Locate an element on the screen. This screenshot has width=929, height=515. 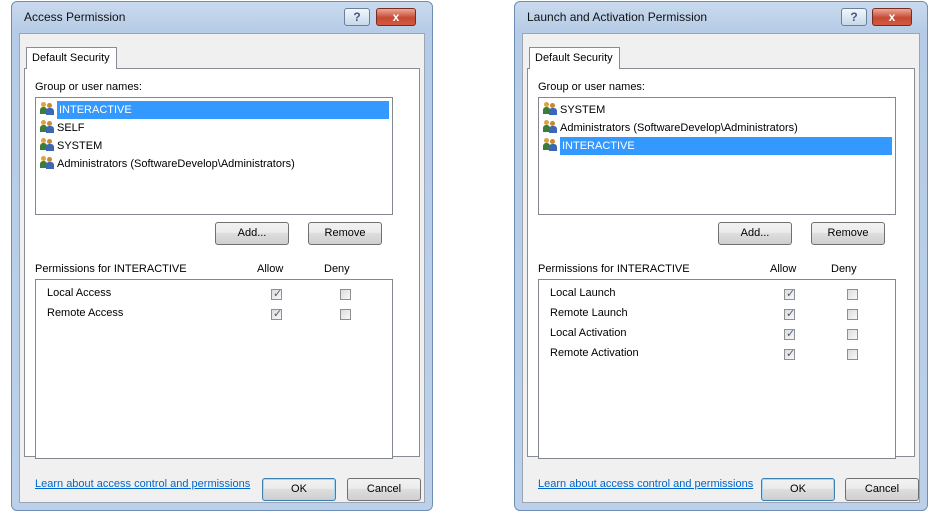
permission-remote-access: Remote Access is located at coordinates (85, 313).